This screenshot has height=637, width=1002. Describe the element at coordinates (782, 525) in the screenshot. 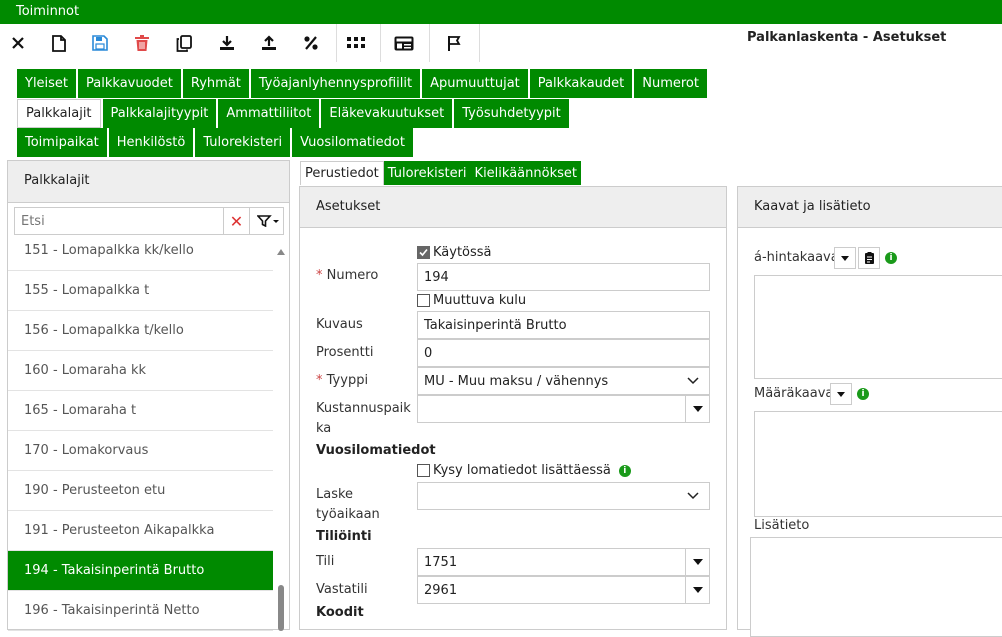

I see `lisatieto-label: Lisätieto` at that location.